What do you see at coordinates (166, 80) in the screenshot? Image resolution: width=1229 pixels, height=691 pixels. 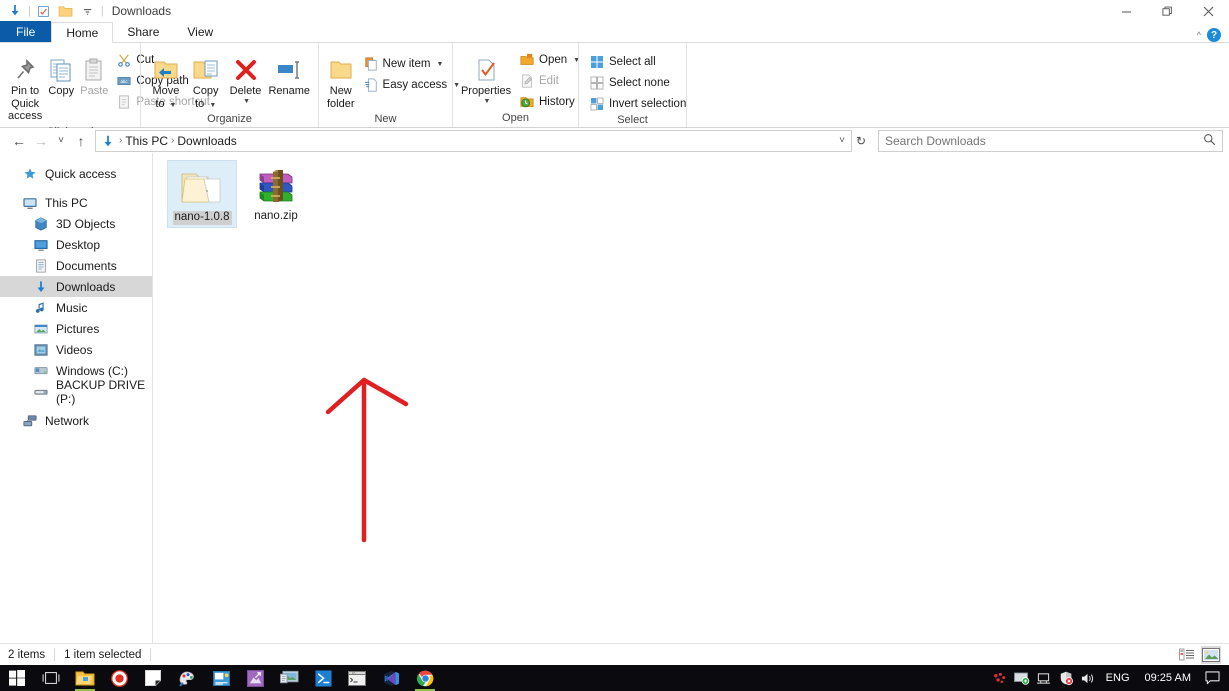 I see `move-to-button: Move to ▼` at bounding box center [166, 80].